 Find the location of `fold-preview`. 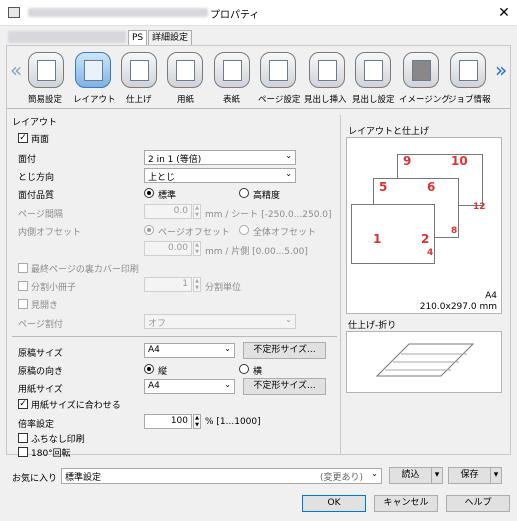

fold-preview is located at coordinates (424, 362).